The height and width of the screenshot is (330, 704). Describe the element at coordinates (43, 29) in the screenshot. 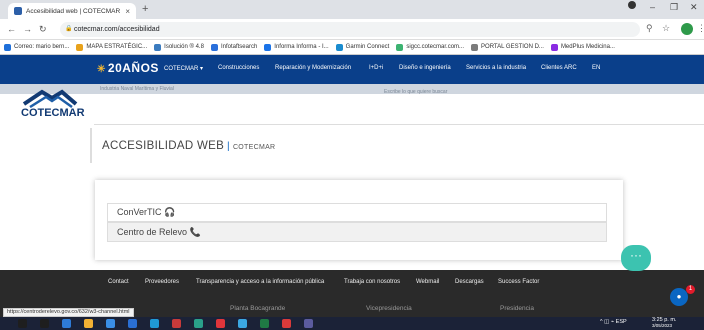

I see `reload-icon: ↻` at that location.